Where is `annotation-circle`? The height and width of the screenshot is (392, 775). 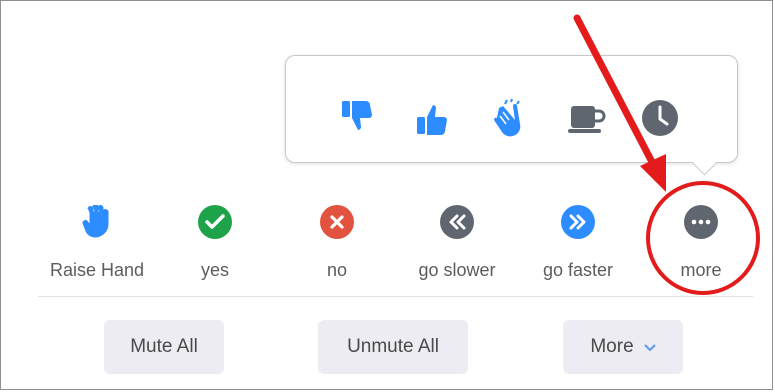
annotation-circle is located at coordinates (703, 238).